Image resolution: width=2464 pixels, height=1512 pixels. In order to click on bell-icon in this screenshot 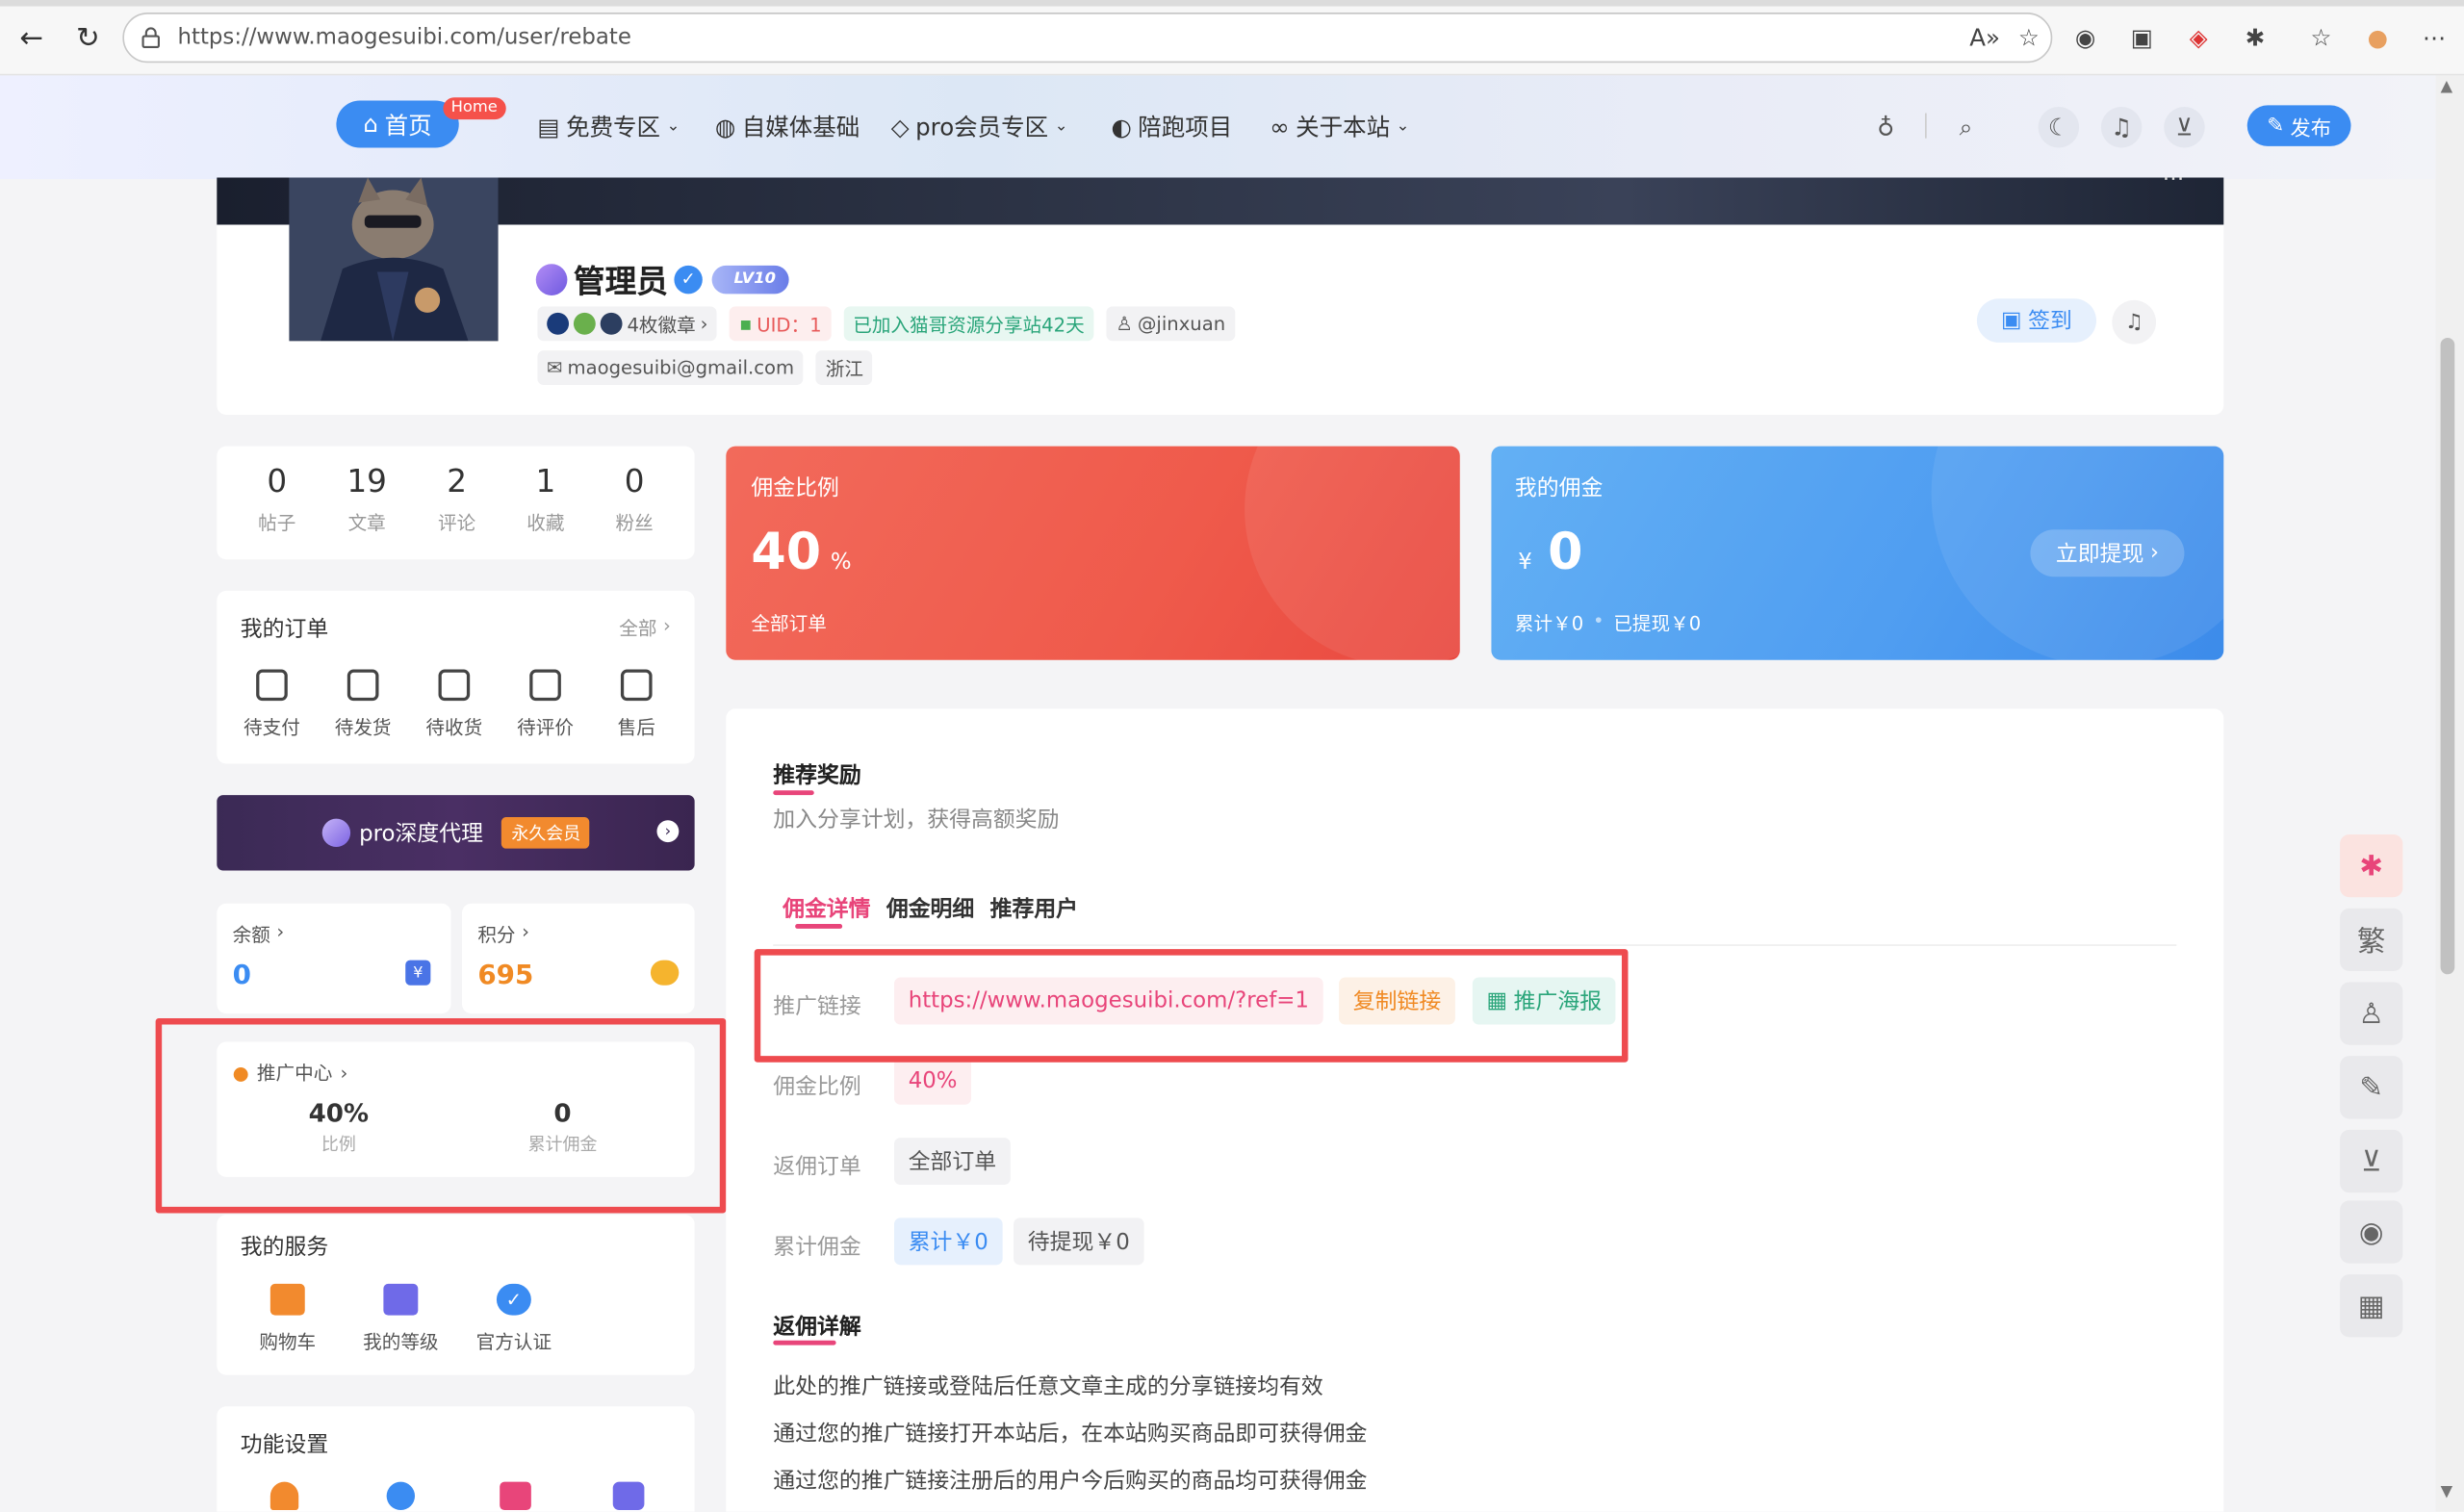, I will do `click(284, 1496)`.